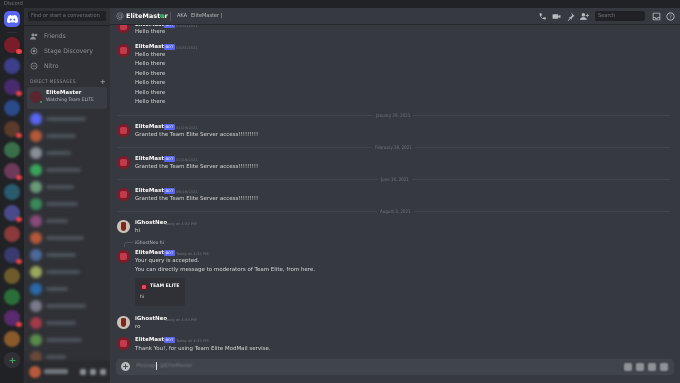  What do you see at coordinates (167, 261) in the screenshot?
I see `message-text: Your query is accepted.` at bounding box center [167, 261].